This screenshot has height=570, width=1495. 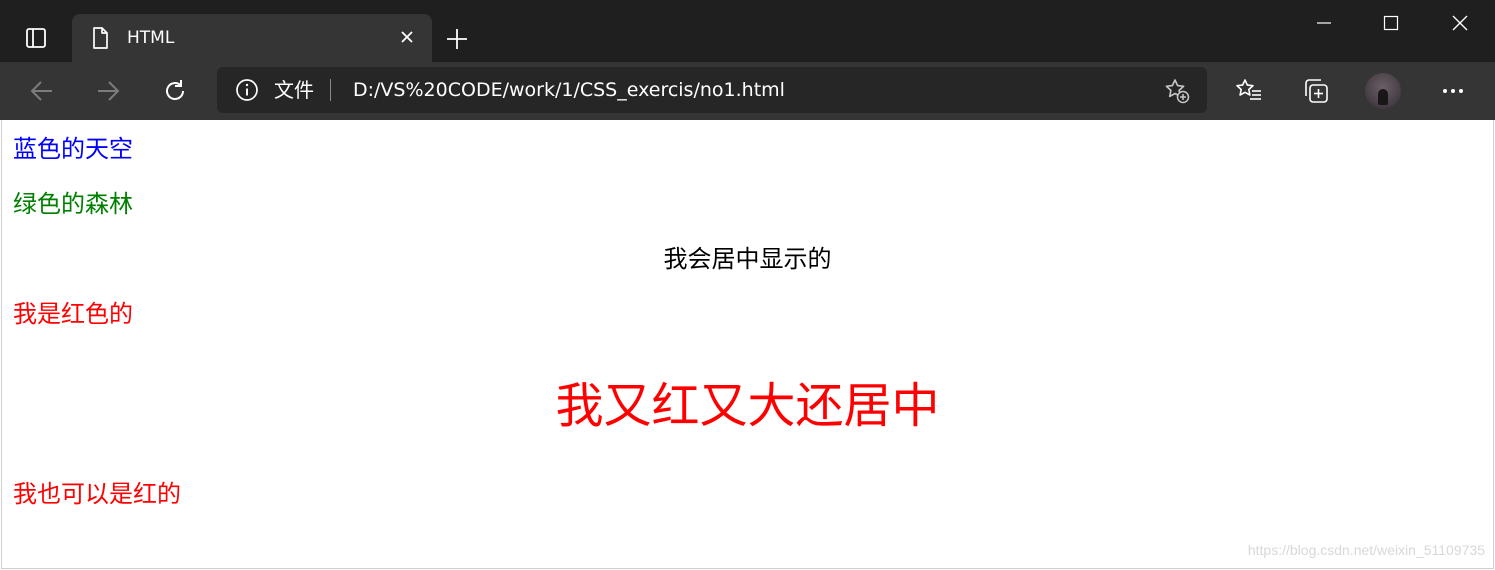 What do you see at coordinates (151, 38) in the screenshot?
I see `tab-title: HTML` at bounding box center [151, 38].